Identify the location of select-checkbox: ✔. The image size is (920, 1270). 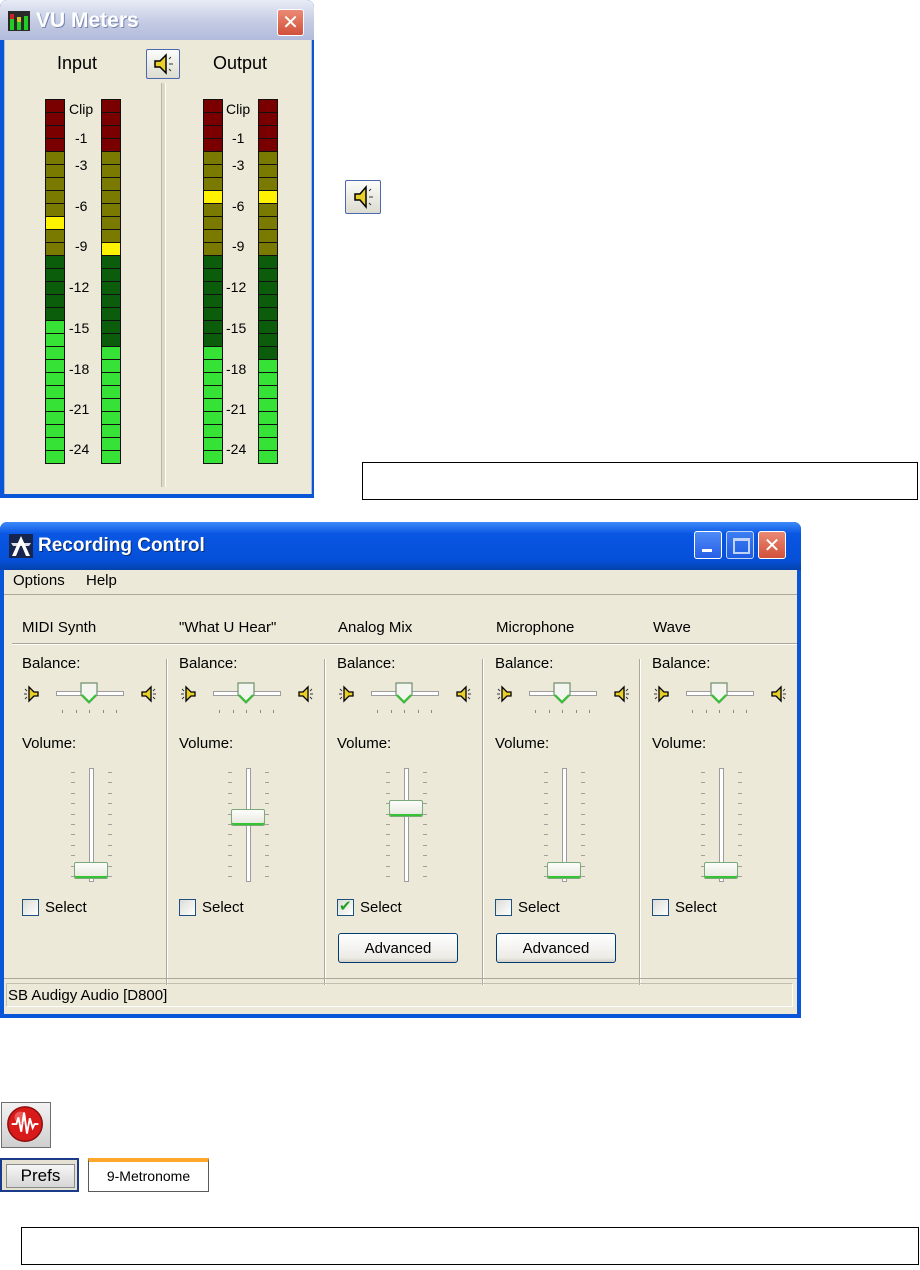
(345, 906).